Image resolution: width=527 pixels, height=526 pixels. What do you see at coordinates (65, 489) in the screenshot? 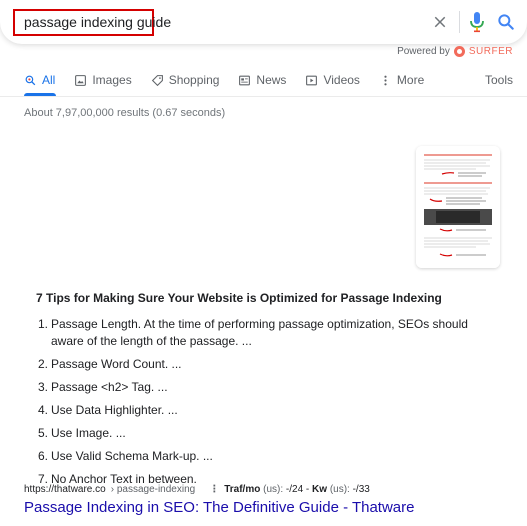
I see `result-domain: https://thatware.co` at bounding box center [65, 489].